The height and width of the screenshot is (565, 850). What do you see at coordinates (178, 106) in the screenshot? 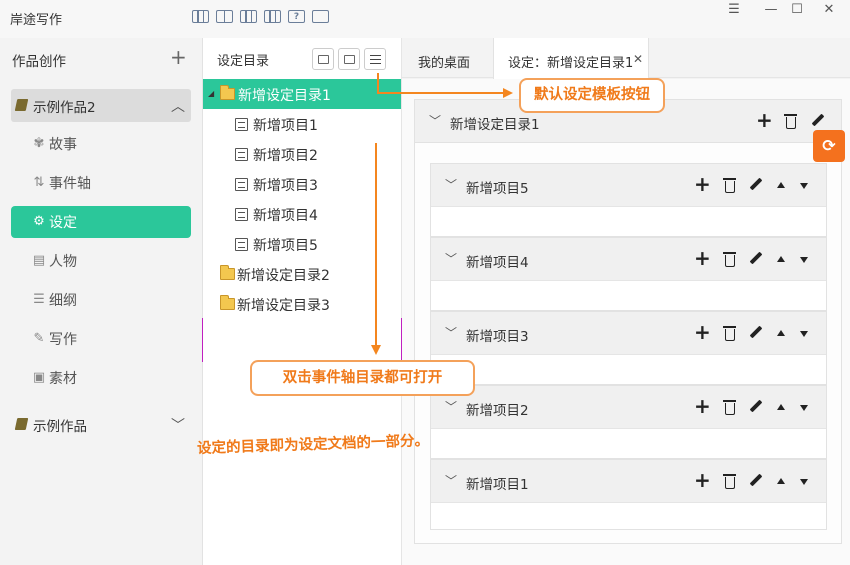
I see `chevron-up-icon: ︿` at bounding box center [178, 106].